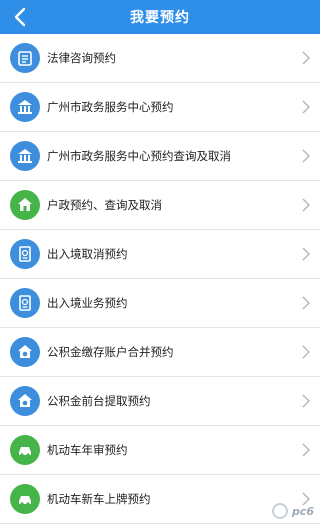 The image size is (320, 524). I want to click on back-arrow-icon, so click(20, 17).